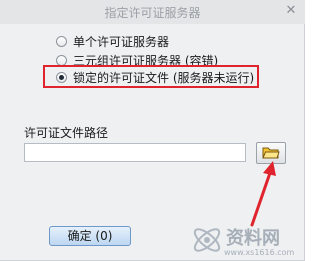  I want to click on ok-button: 确定 (0), so click(90, 236).